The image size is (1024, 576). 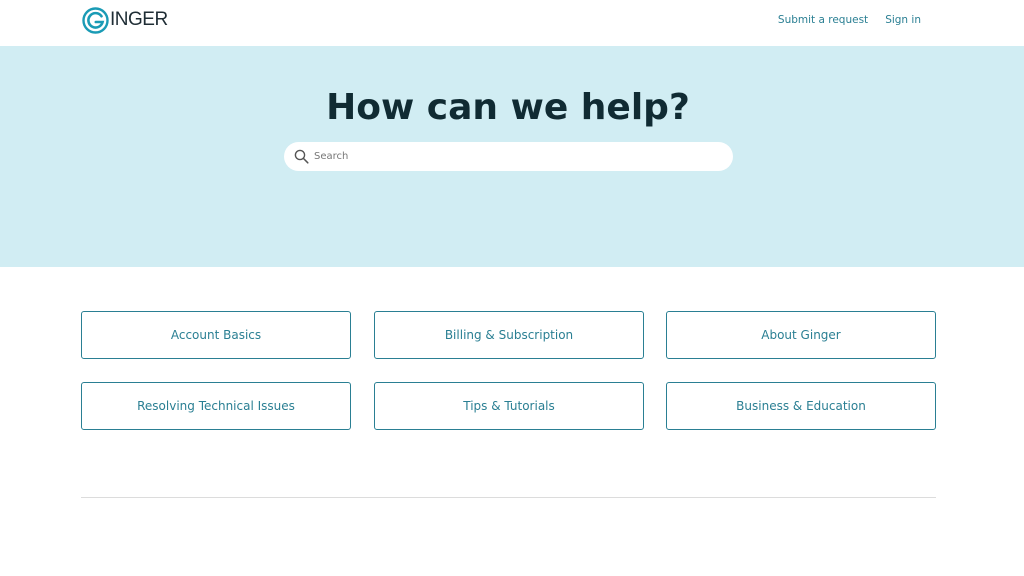 I want to click on ginger-logo-icon, so click(x=95, y=20).